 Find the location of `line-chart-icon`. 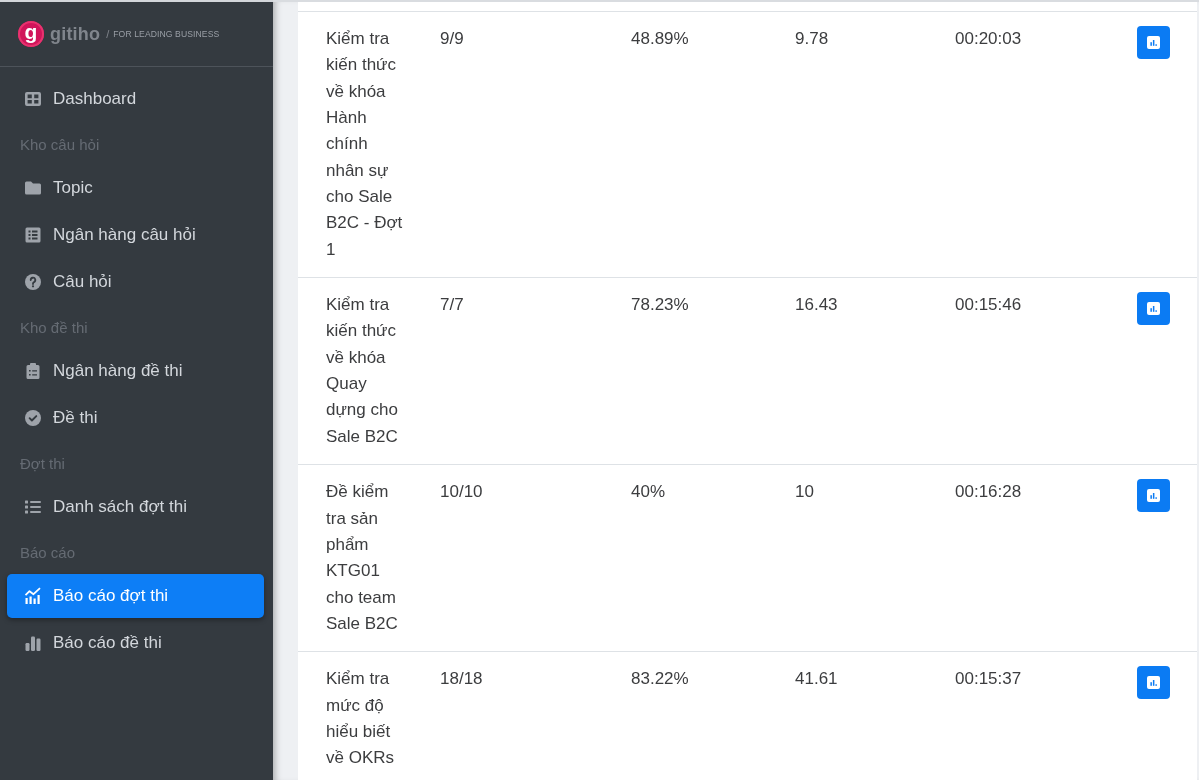

line-chart-icon is located at coordinates (33, 596).